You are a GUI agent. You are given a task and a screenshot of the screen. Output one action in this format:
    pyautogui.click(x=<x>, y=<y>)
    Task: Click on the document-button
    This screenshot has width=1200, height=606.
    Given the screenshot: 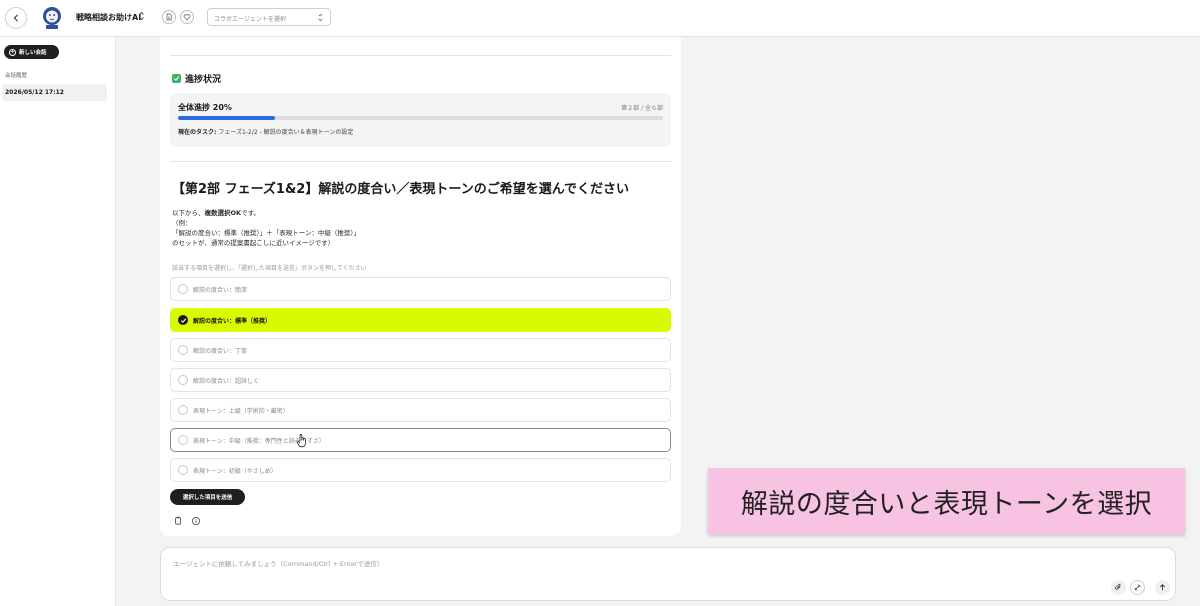 What is the action you would take?
    pyautogui.click(x=169, y=17)
    